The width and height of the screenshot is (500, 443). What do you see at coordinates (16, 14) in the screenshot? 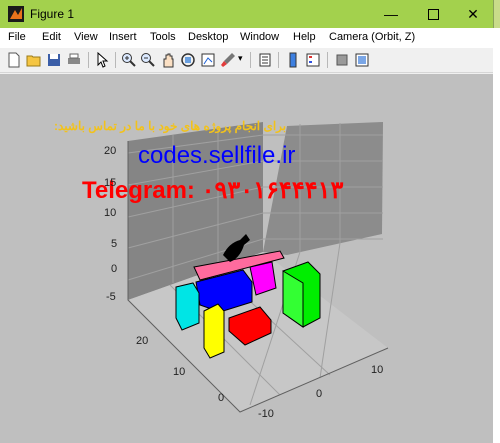
I see `matlab-icon` at bounding box center [16, 14].